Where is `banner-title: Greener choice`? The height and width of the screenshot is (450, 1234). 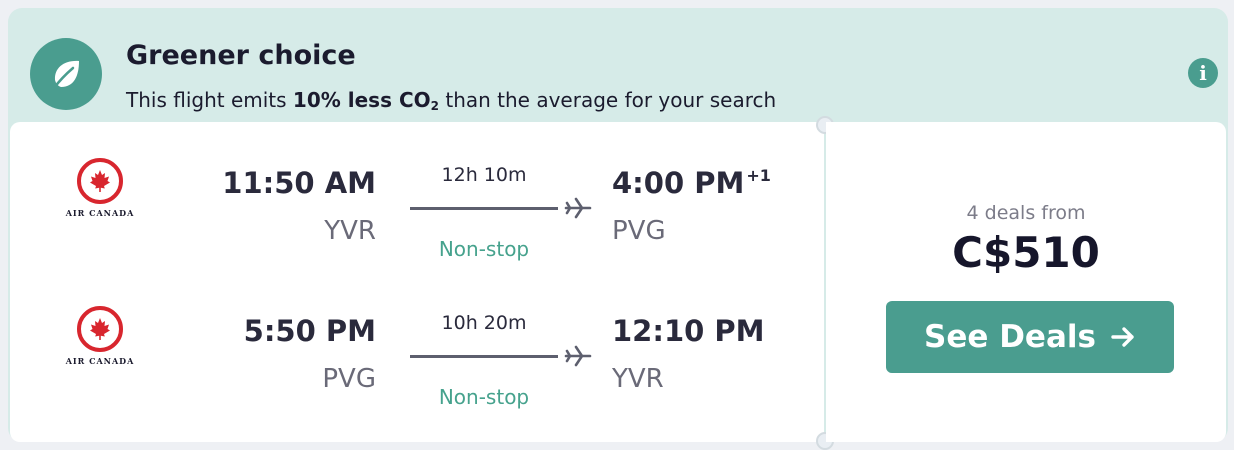 banner-title: Greener choice is located at coordinates (241, 55).